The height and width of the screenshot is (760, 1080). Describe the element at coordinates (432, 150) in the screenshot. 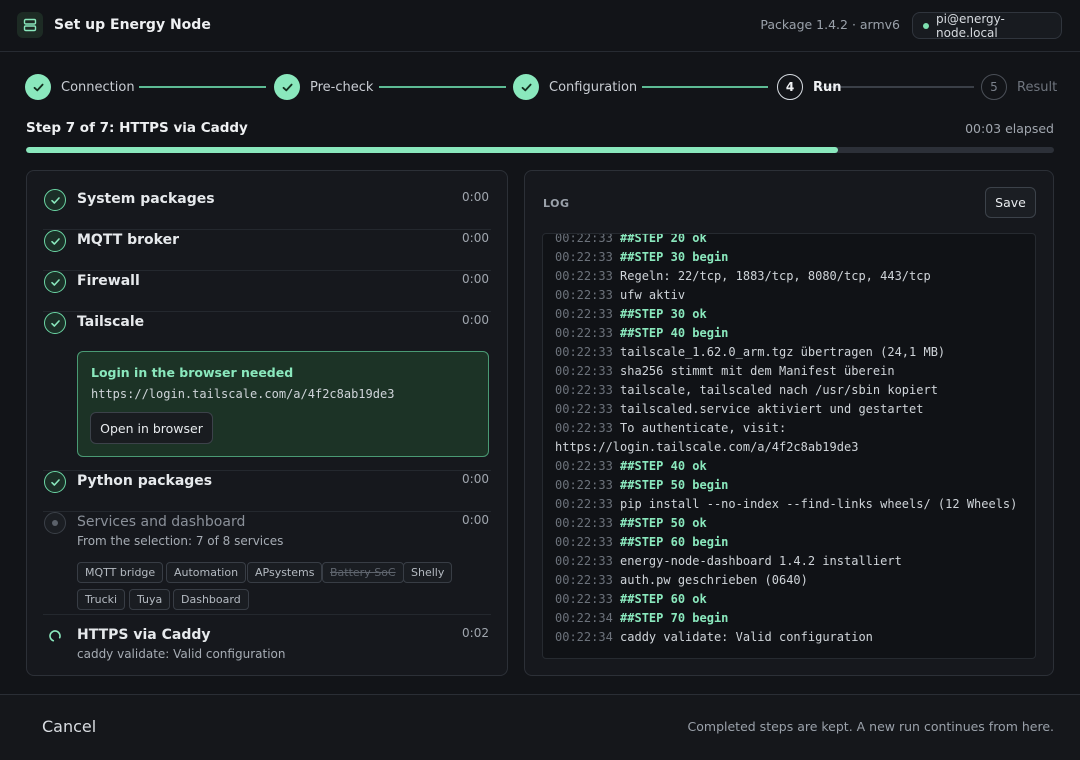

I see `progress-fill` at that location.